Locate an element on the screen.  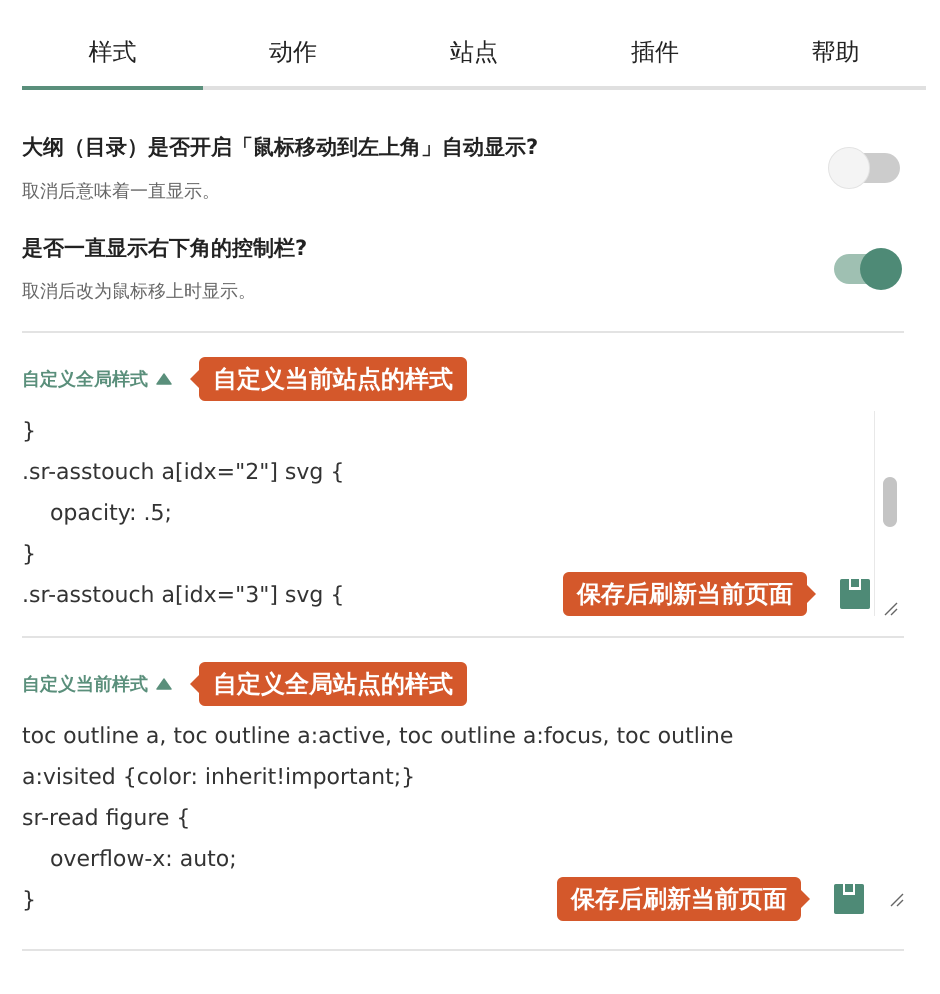
editor-label: 自定义当前样式 is located at coordinates (85, 684).